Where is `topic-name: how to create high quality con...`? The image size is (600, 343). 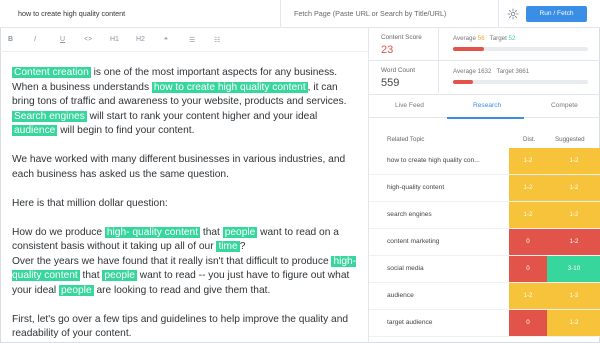 topic-name: how to create high quality con... is located at coordinates (446, 160).